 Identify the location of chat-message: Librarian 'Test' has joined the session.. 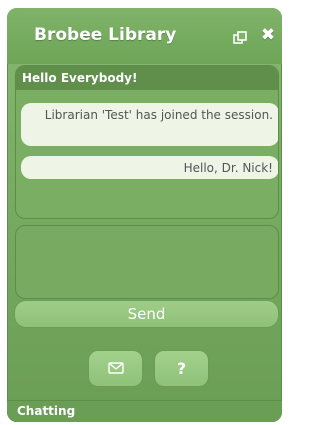
(149, 124).